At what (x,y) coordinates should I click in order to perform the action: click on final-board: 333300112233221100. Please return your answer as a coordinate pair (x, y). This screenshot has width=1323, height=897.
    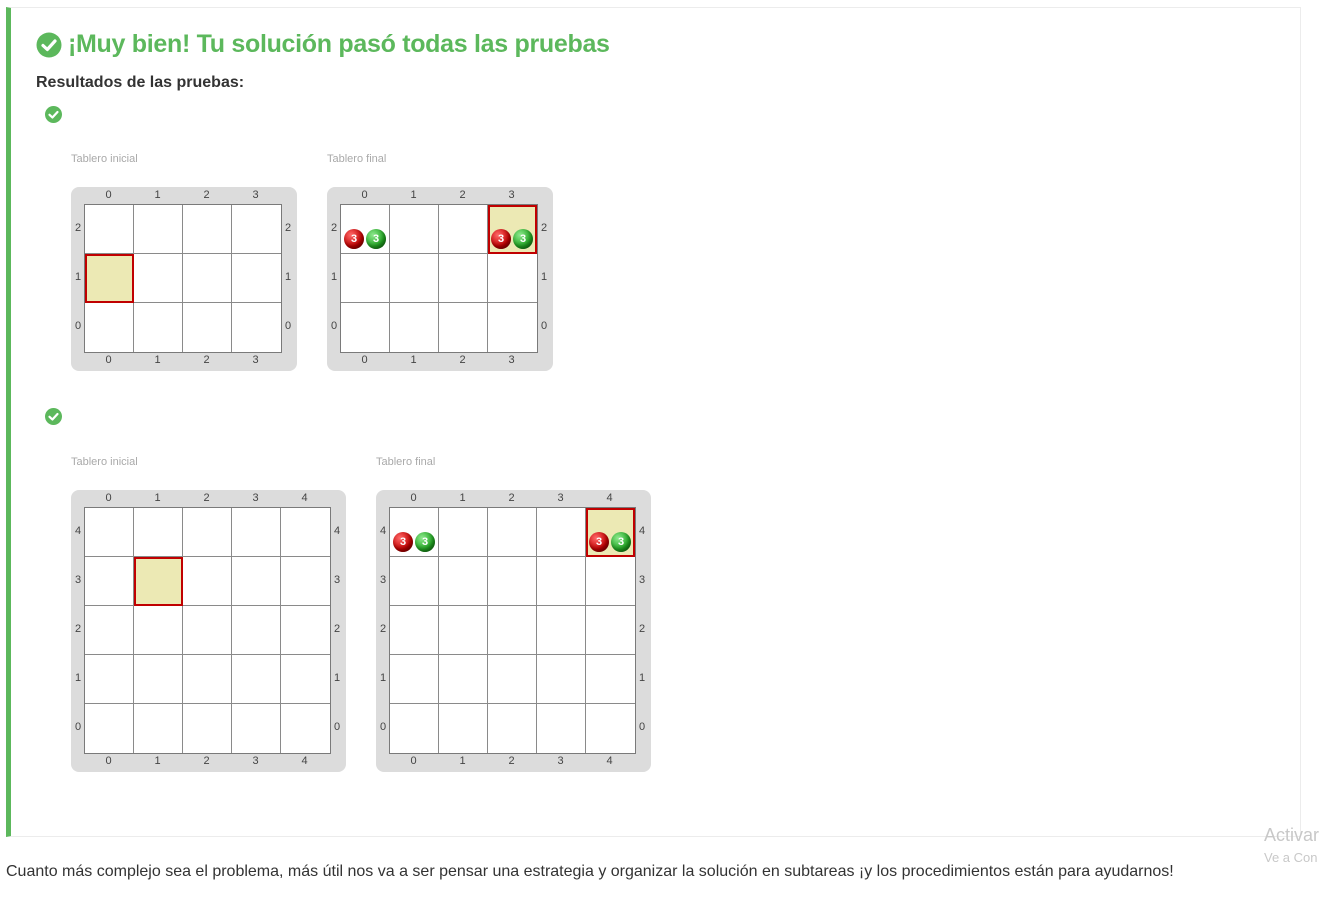
    Looking at the image, I should click on (440, 279).